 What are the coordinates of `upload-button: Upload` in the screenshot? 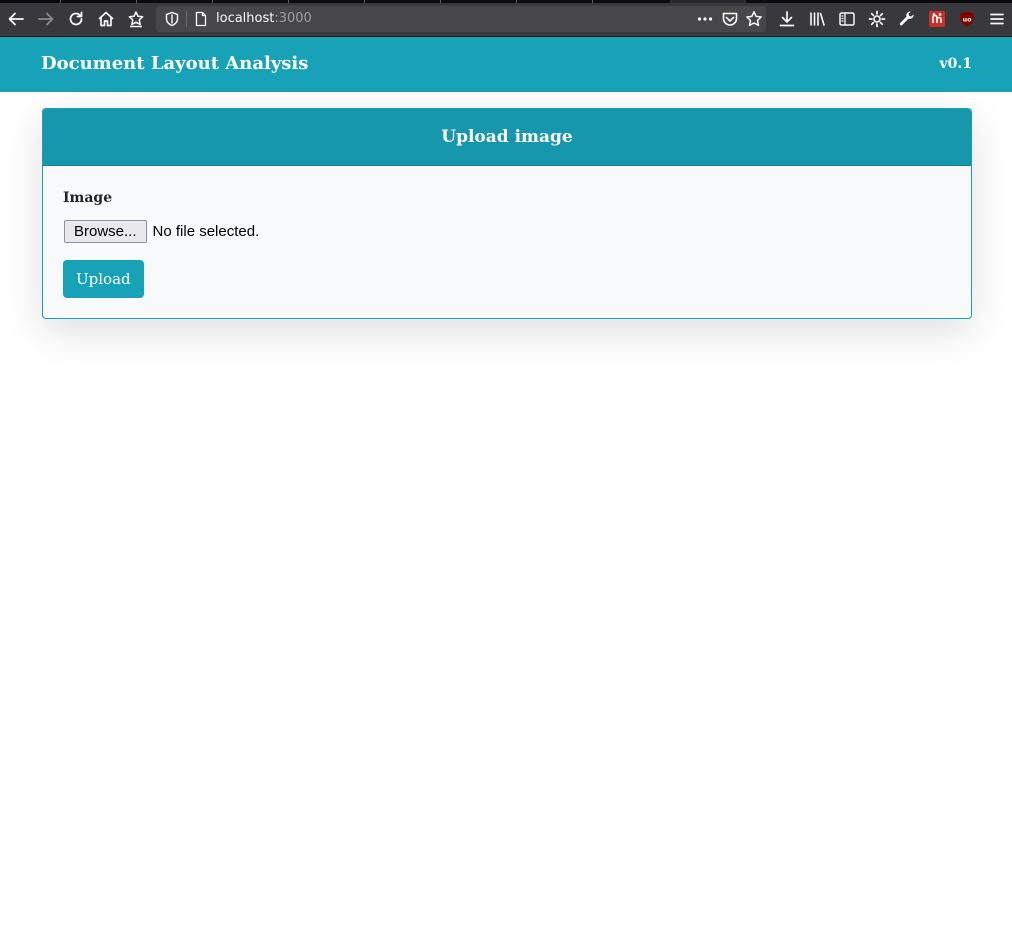 It's located at (103, 279).